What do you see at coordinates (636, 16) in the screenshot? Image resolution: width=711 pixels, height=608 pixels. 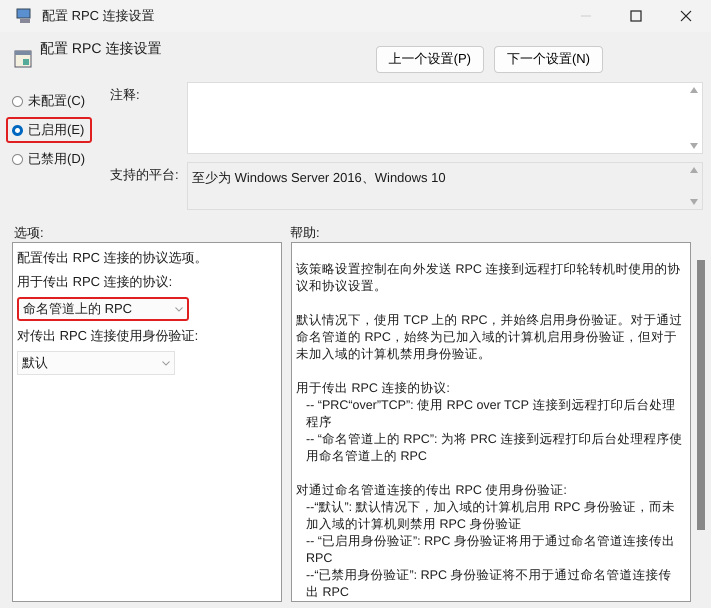 I see `maximize-icon` at bounding box center [636, 16].